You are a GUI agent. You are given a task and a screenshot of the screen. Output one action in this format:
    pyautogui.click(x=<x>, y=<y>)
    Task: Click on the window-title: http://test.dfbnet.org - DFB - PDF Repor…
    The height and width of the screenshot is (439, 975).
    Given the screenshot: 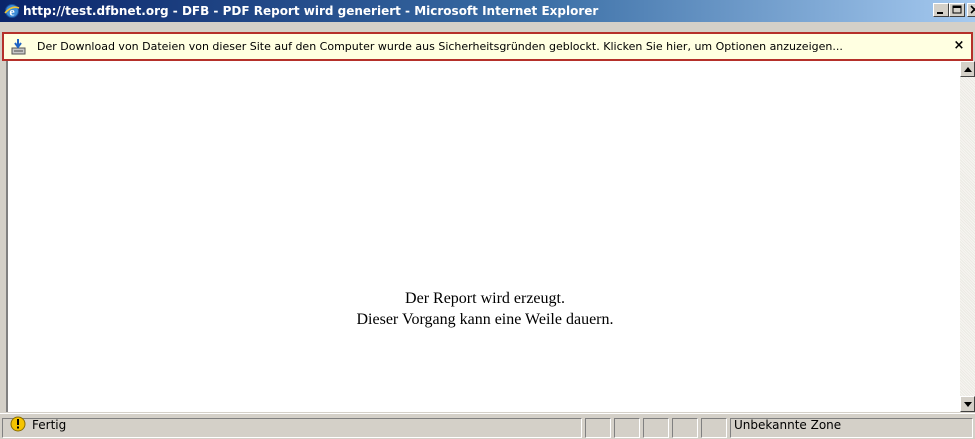 What is the action you would take?
    pyautogui.click(x=311, y=11)
    